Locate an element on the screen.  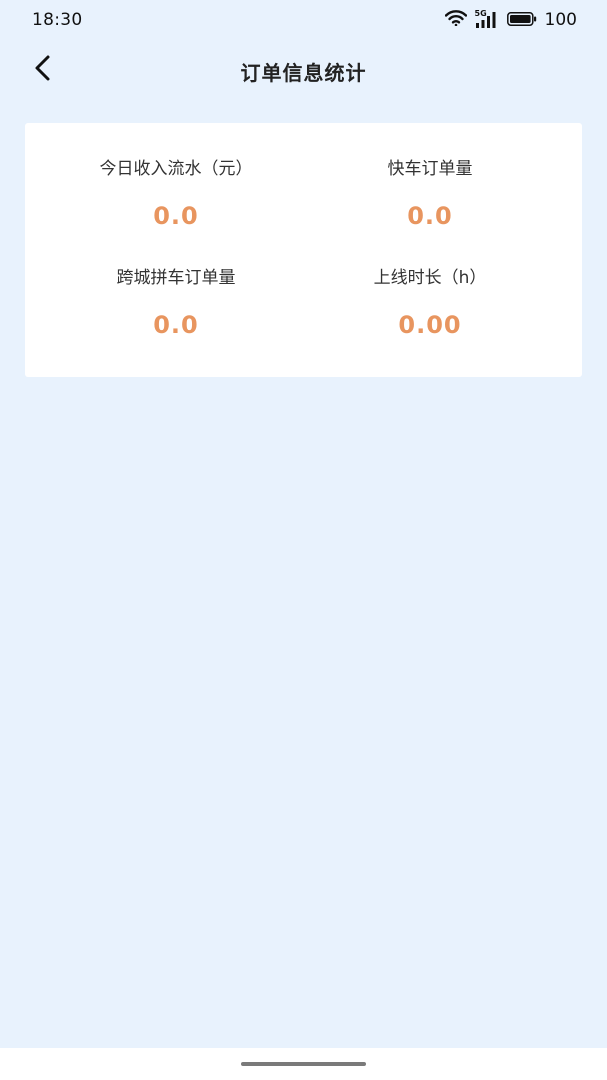
stat-online-hours: 上线时长（h） 0.00 is located at coordinates (430, 303).